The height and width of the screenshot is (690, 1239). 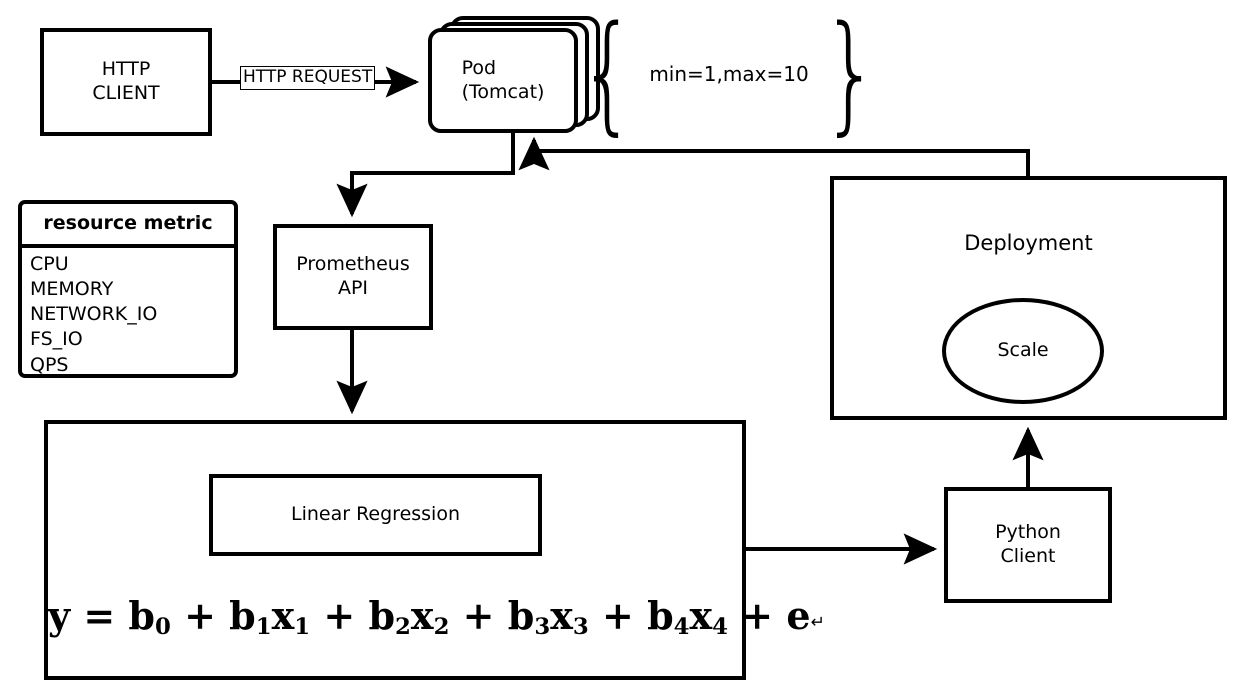 I want to click on right-brace-icon: }, so click(x=850, y=74).